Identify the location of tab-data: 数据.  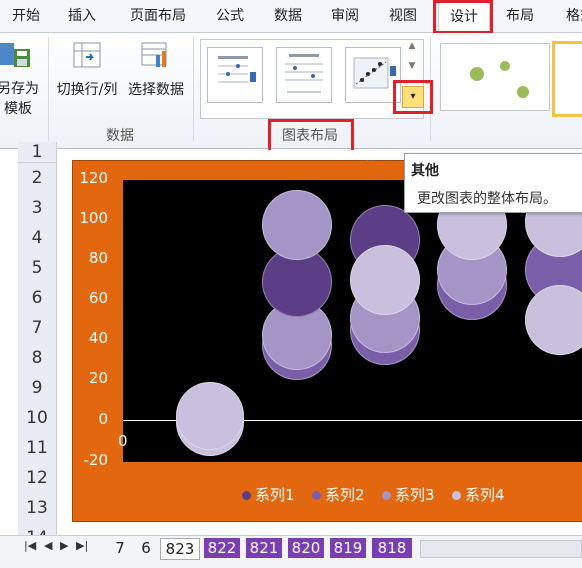
(288, 16).